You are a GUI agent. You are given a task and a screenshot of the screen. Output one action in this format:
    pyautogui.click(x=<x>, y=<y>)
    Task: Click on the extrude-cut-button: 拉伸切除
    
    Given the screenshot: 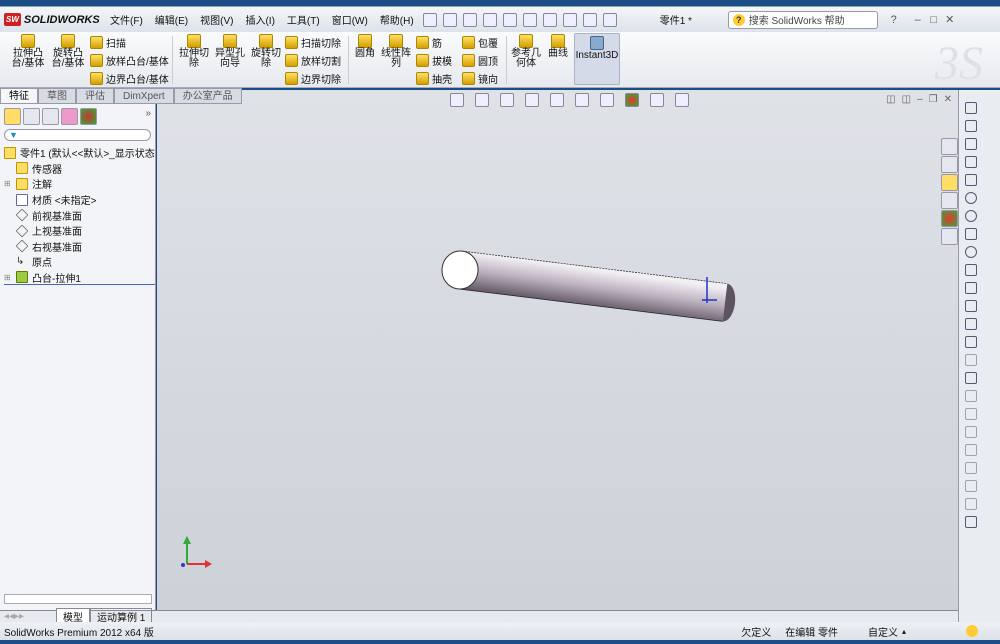 What is the action you would take?
    pyautogui.click(x=194, y=50)
    